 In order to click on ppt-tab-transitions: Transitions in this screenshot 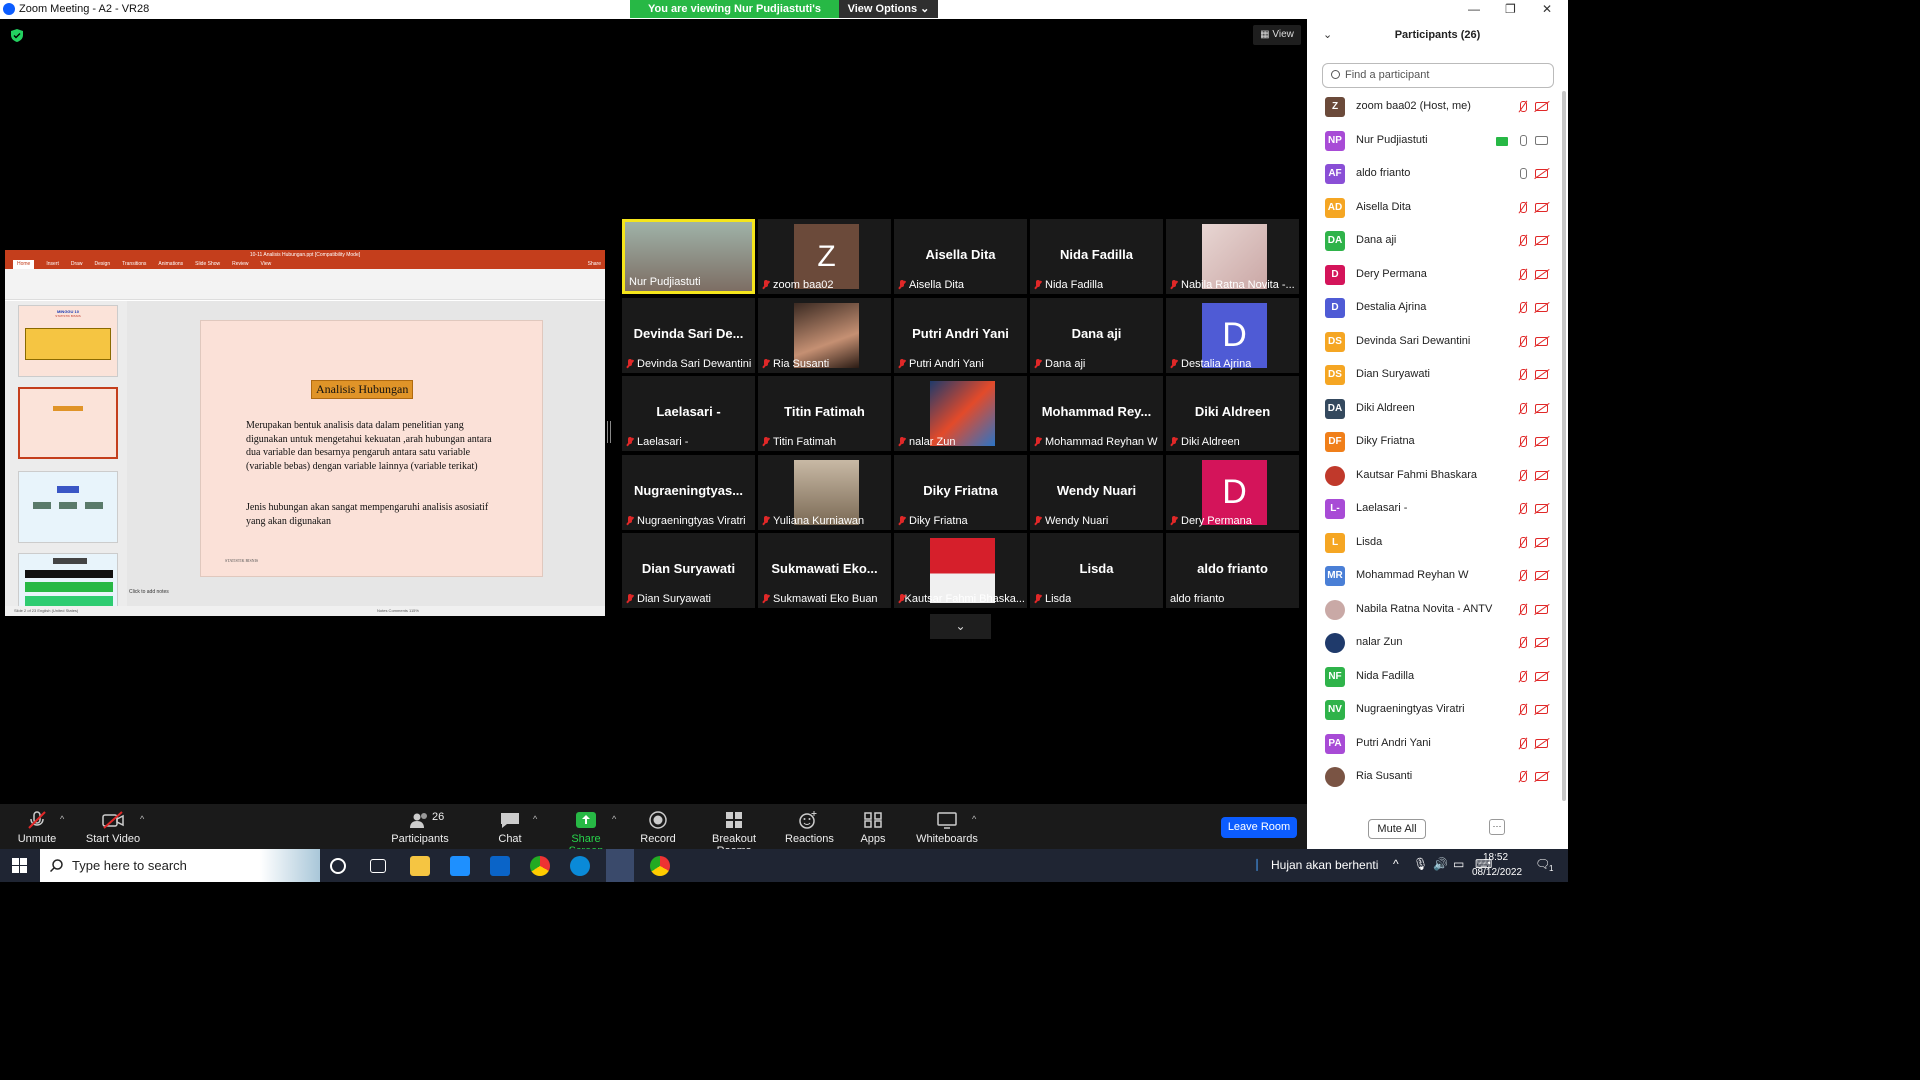, I will do `click(134, 264)`.